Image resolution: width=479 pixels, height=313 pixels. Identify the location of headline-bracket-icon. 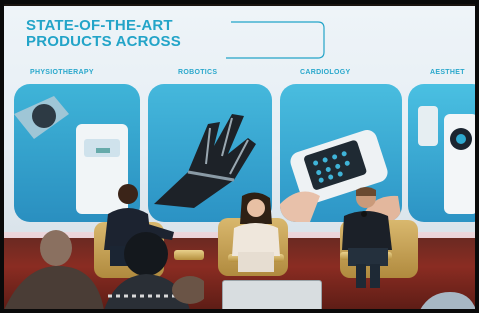
(275, 40).